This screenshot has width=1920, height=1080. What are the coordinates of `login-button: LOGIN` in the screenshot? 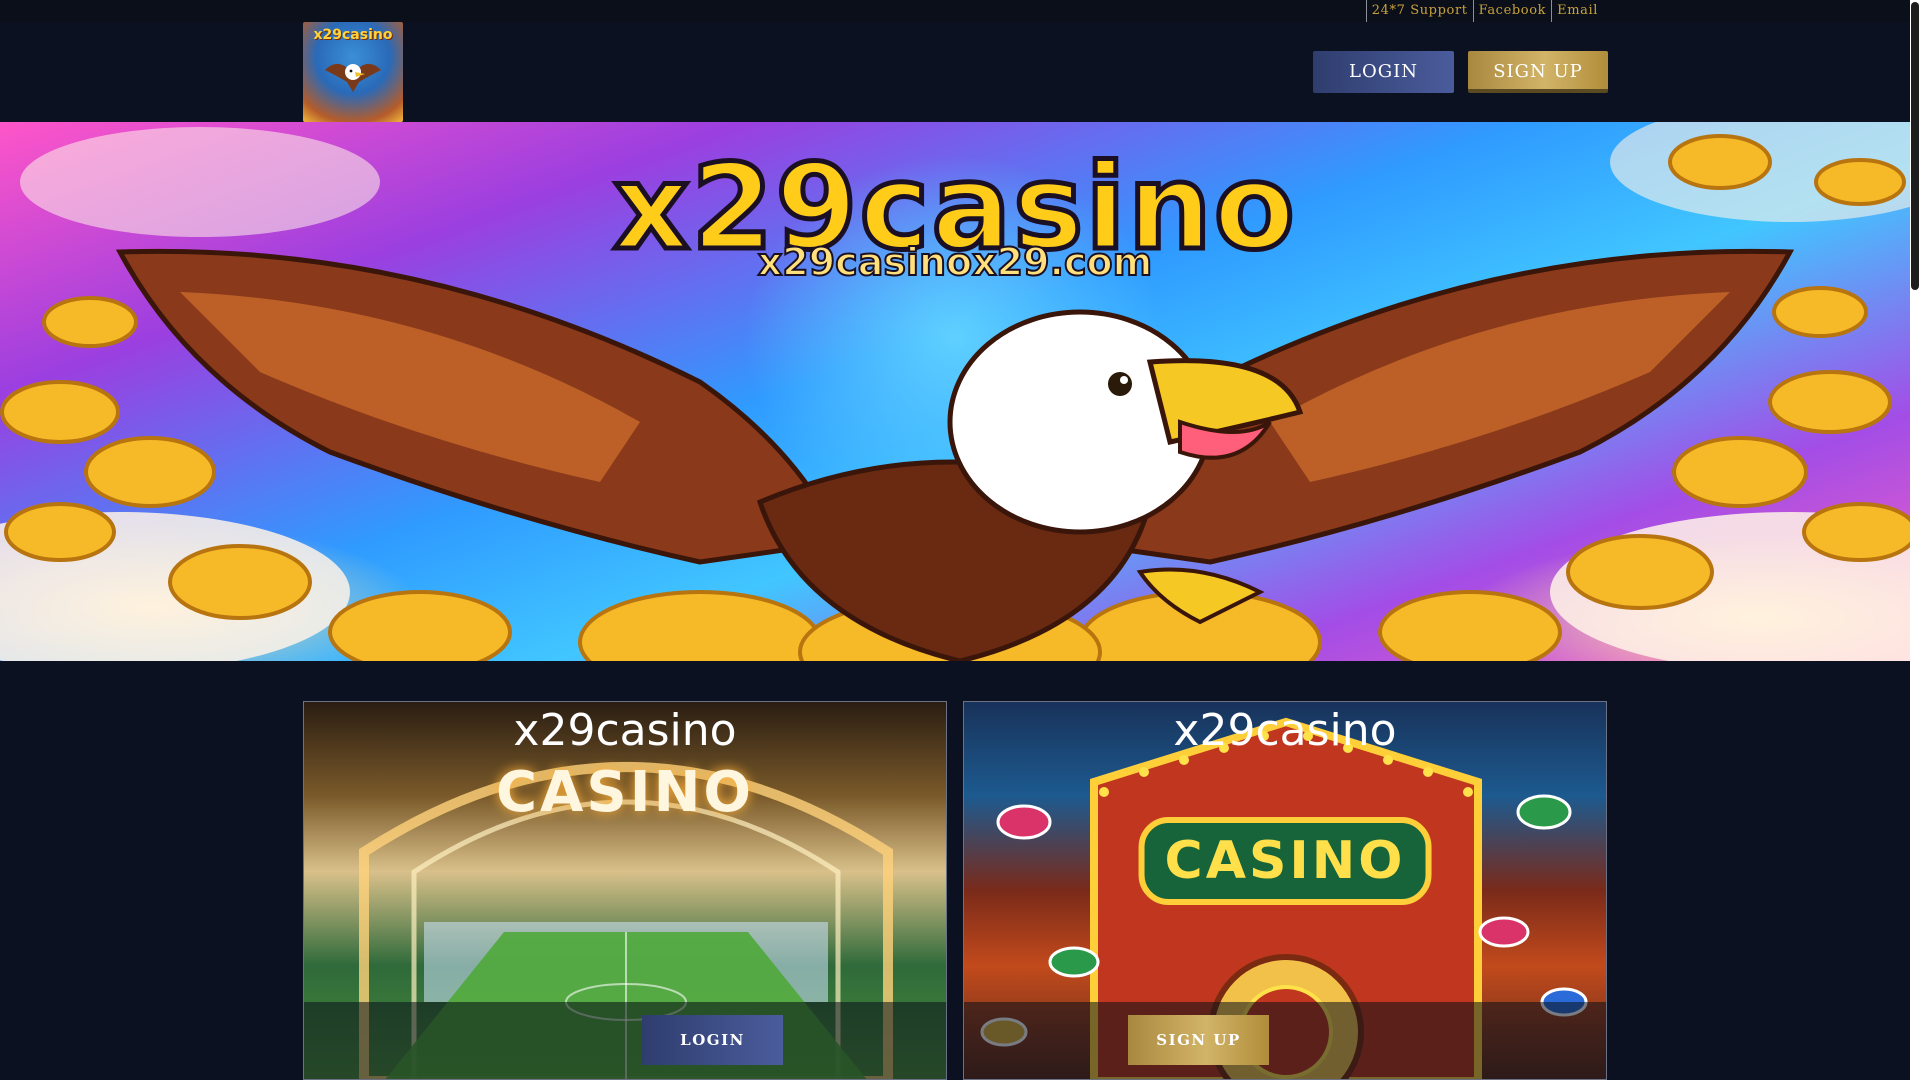 It's located at (1383, 72).